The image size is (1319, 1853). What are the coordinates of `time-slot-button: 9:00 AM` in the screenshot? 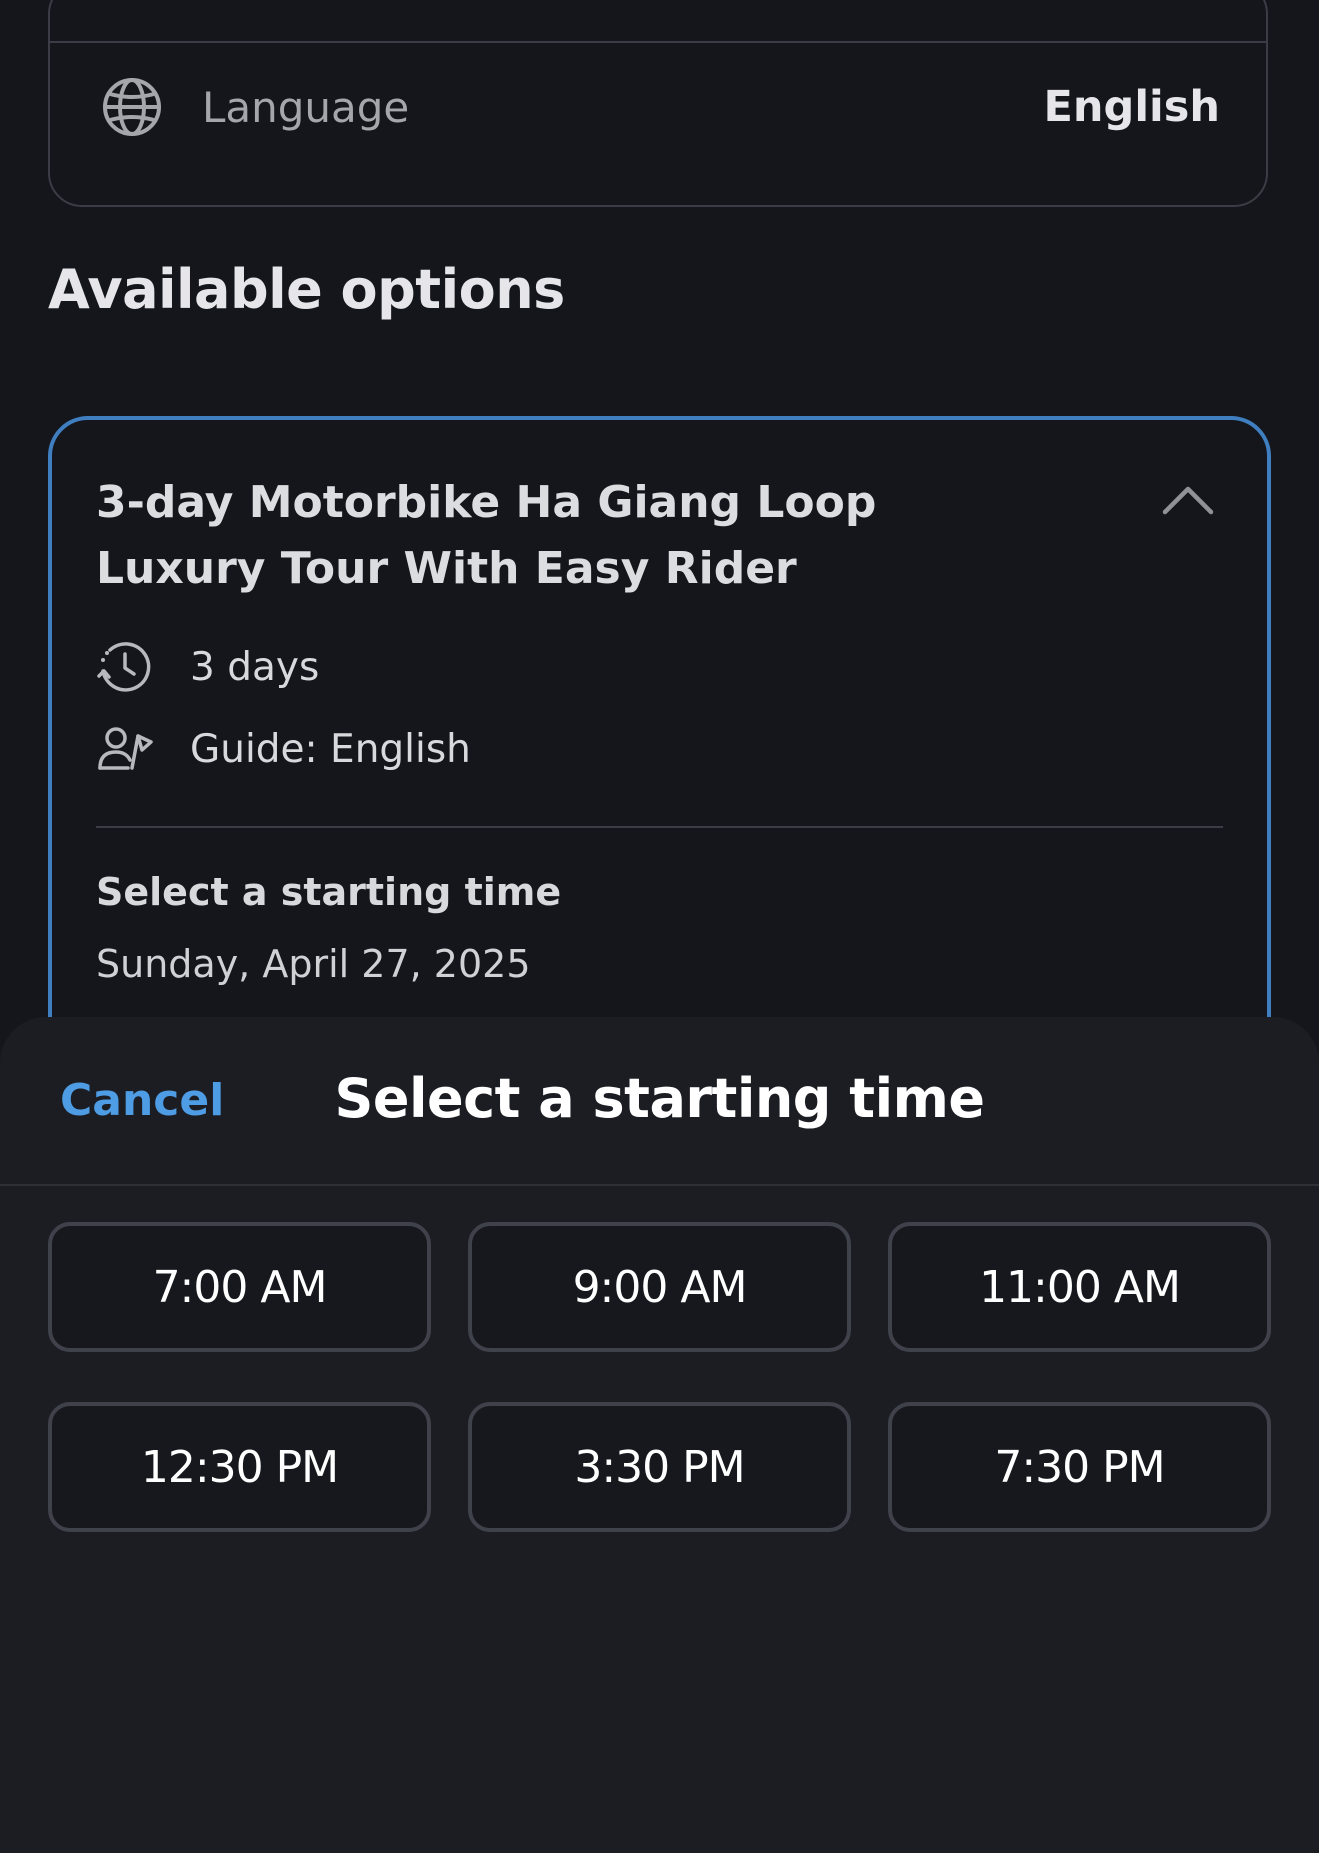 It's located at (659, 1287).